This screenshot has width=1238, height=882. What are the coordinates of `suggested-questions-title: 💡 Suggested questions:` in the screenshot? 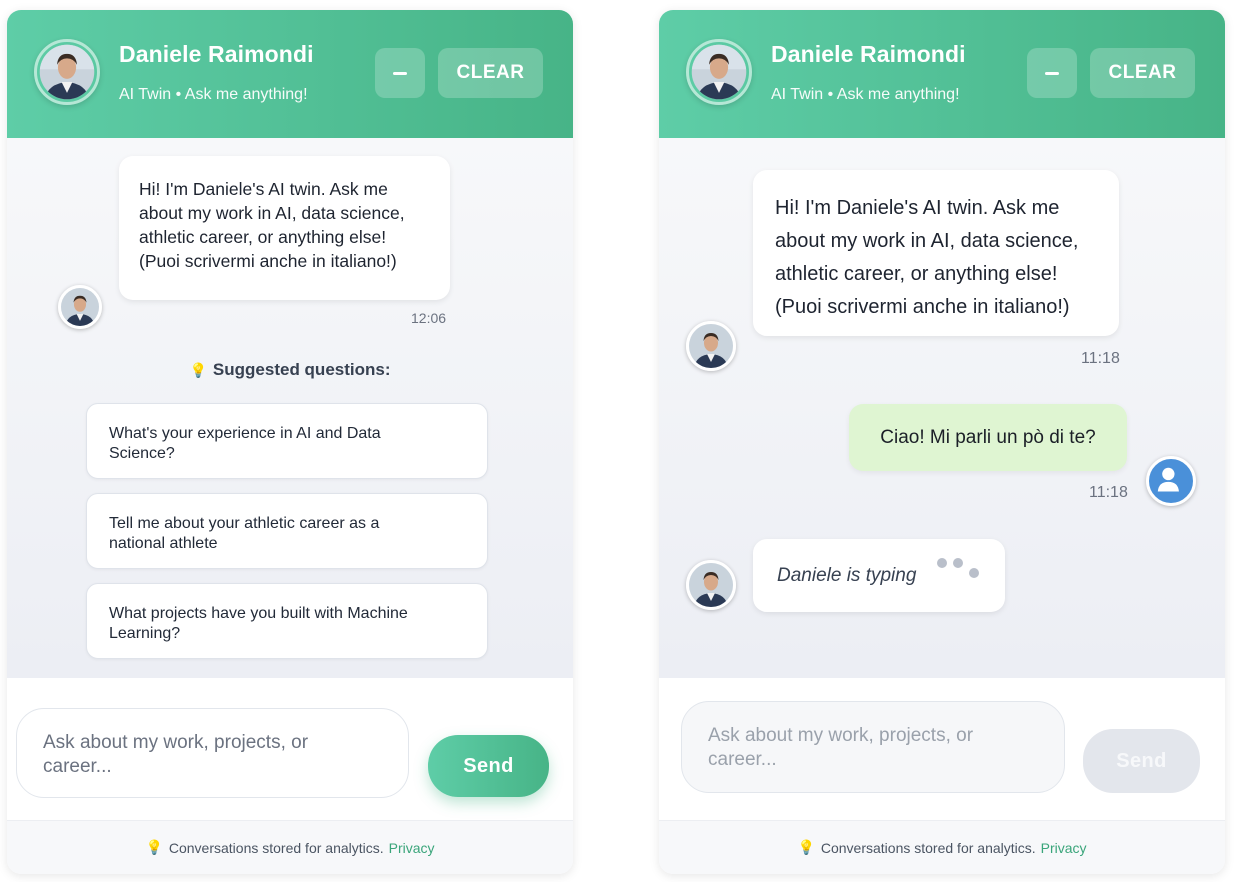 It's located at (290, 370).